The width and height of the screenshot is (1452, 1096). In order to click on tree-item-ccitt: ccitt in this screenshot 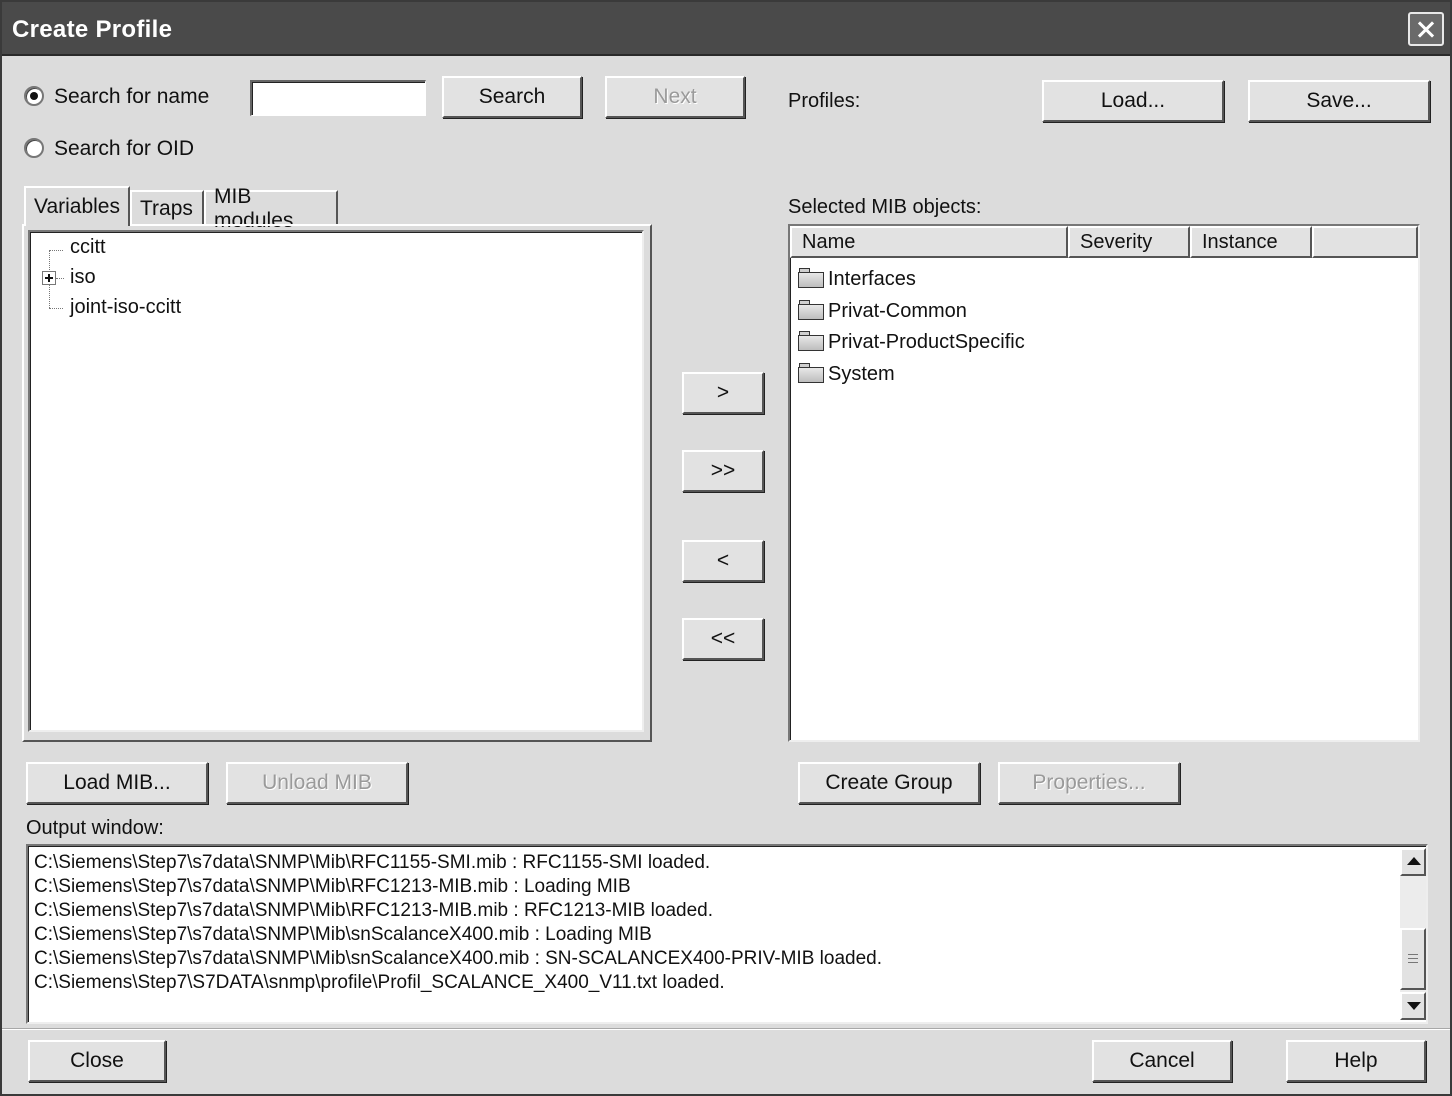, I will do `click(88, 247)`.